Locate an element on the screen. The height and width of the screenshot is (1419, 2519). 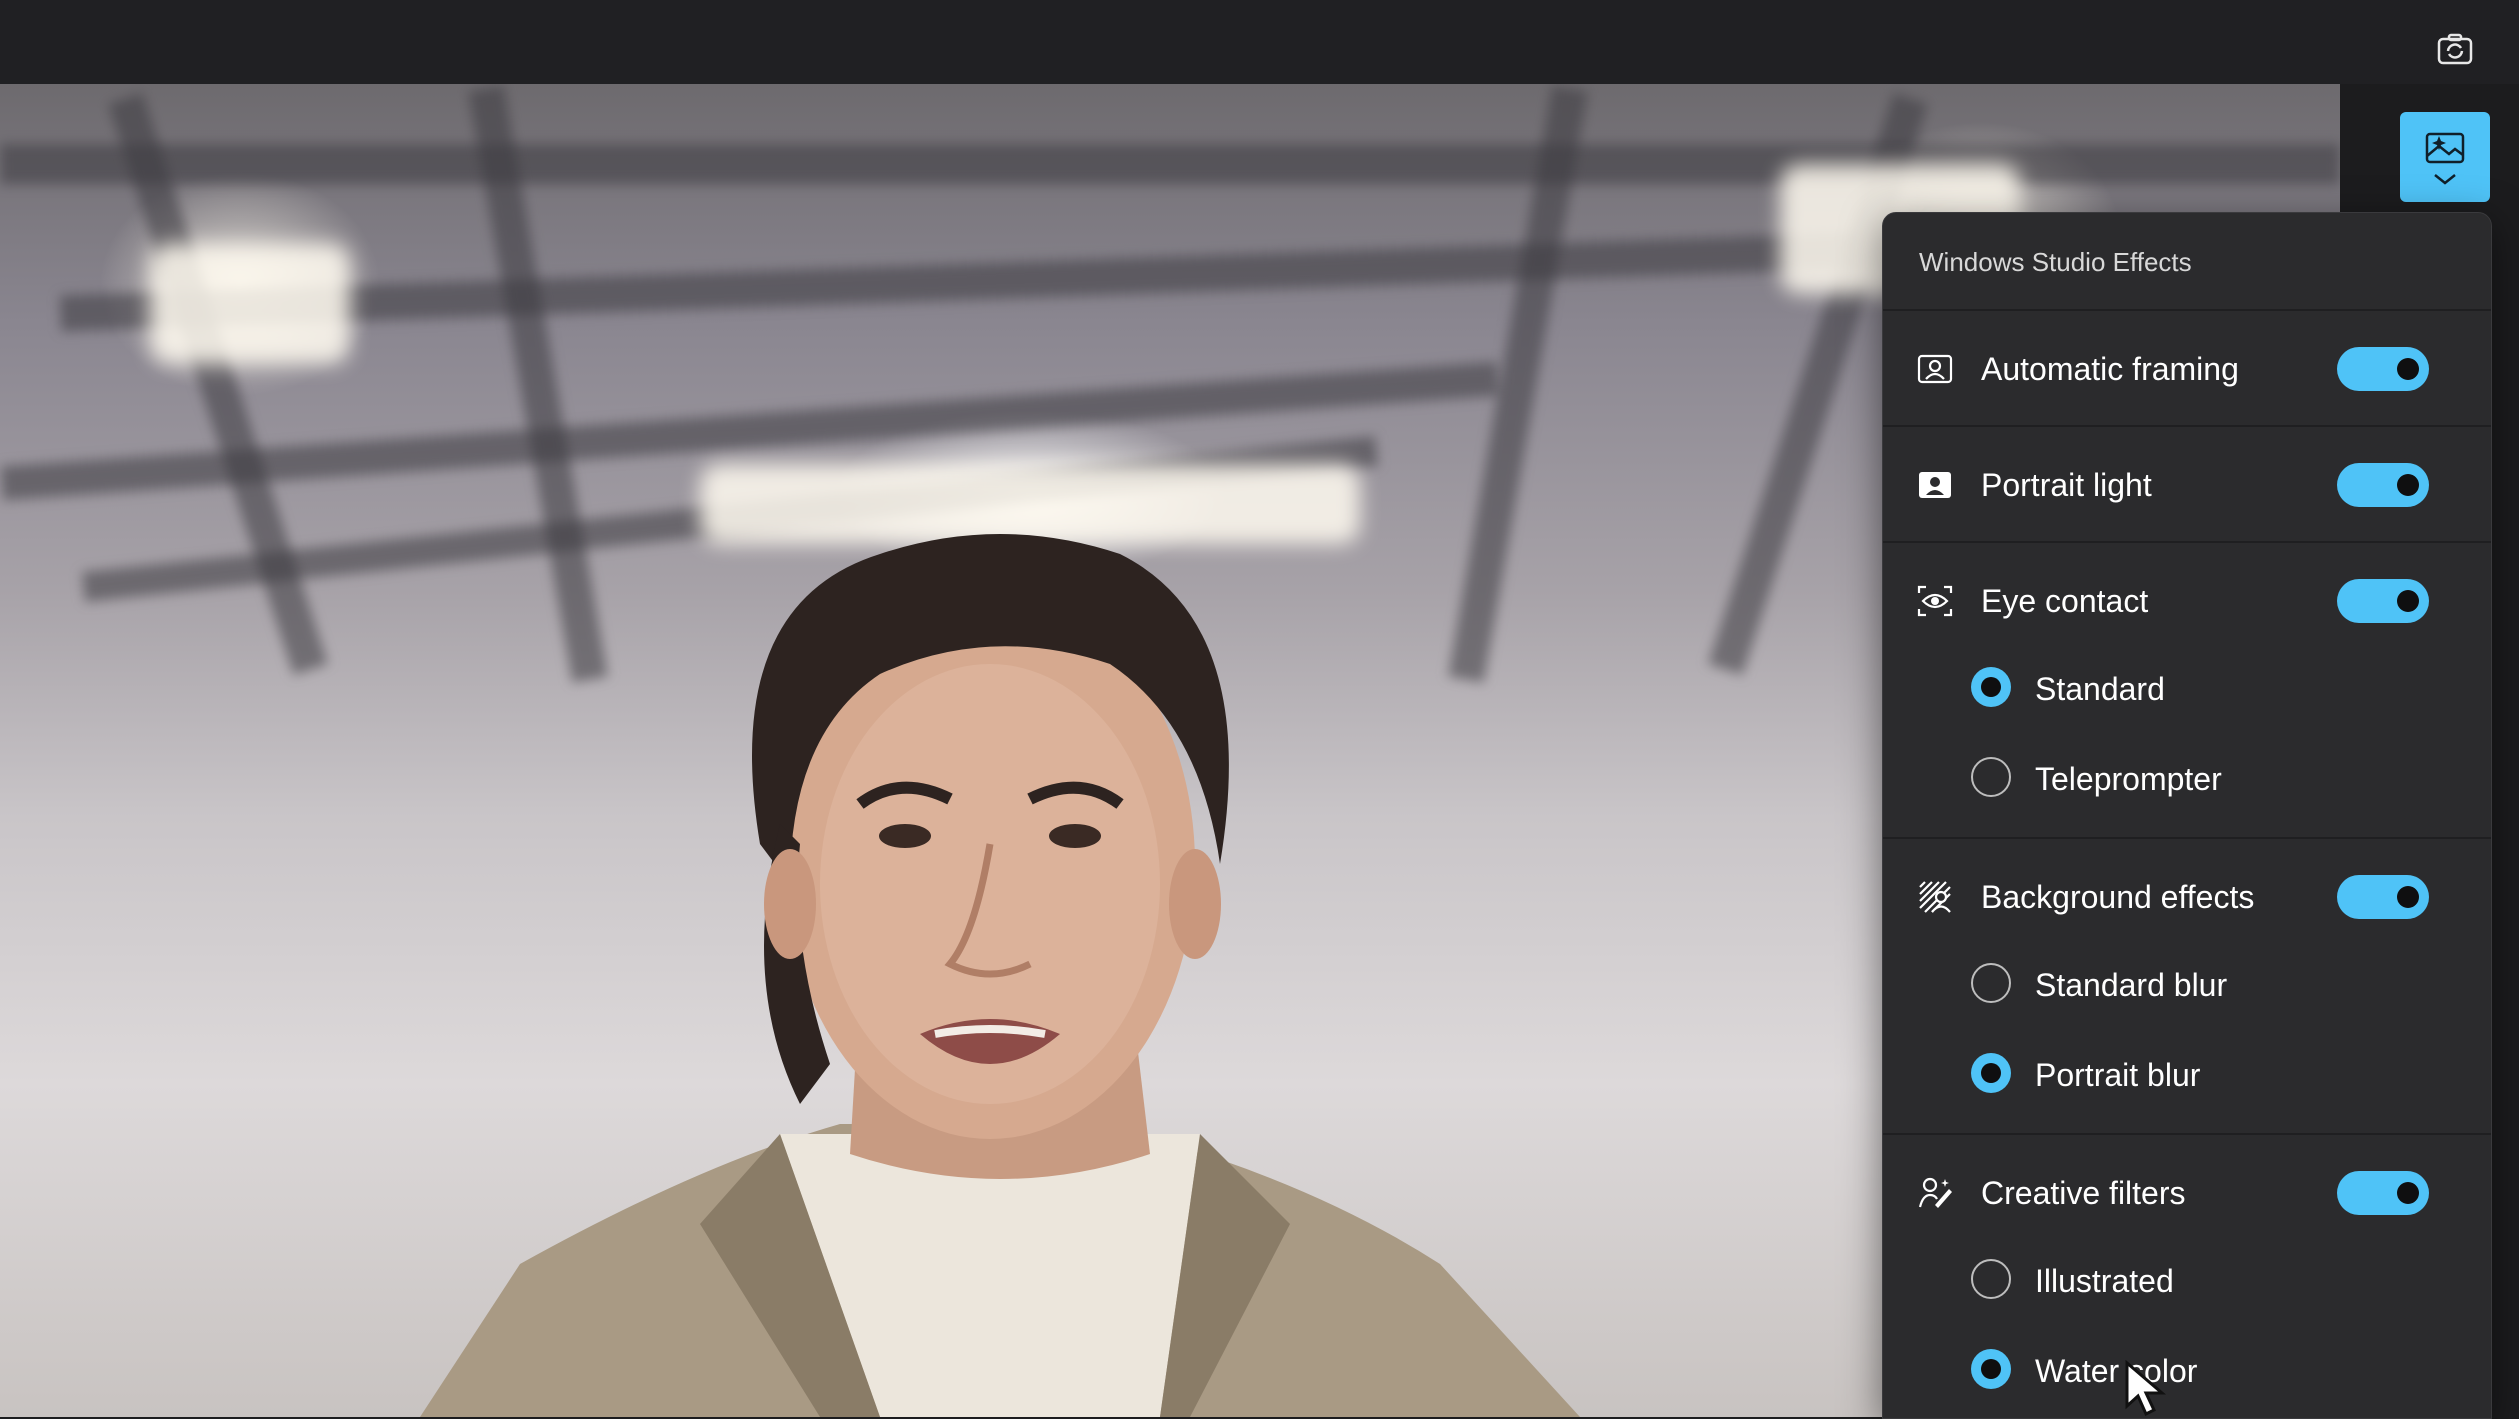
option-teleprompter: Teleprompter is located at coordinates (2187, 778).